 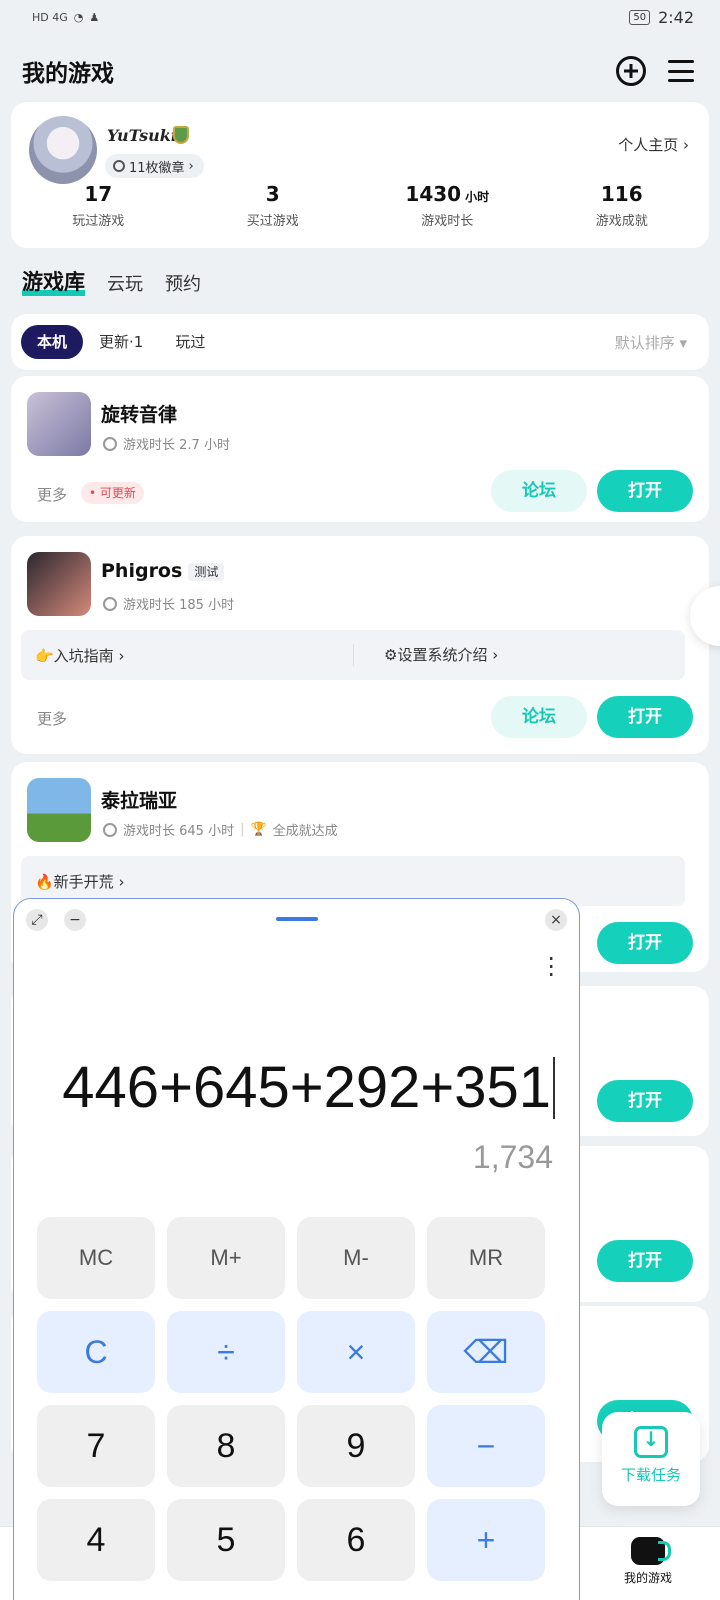 What do you see at coordinates (96, 1258) in the screenshot?
I see `key-mc: MC` at bounding box center [96, 1258].